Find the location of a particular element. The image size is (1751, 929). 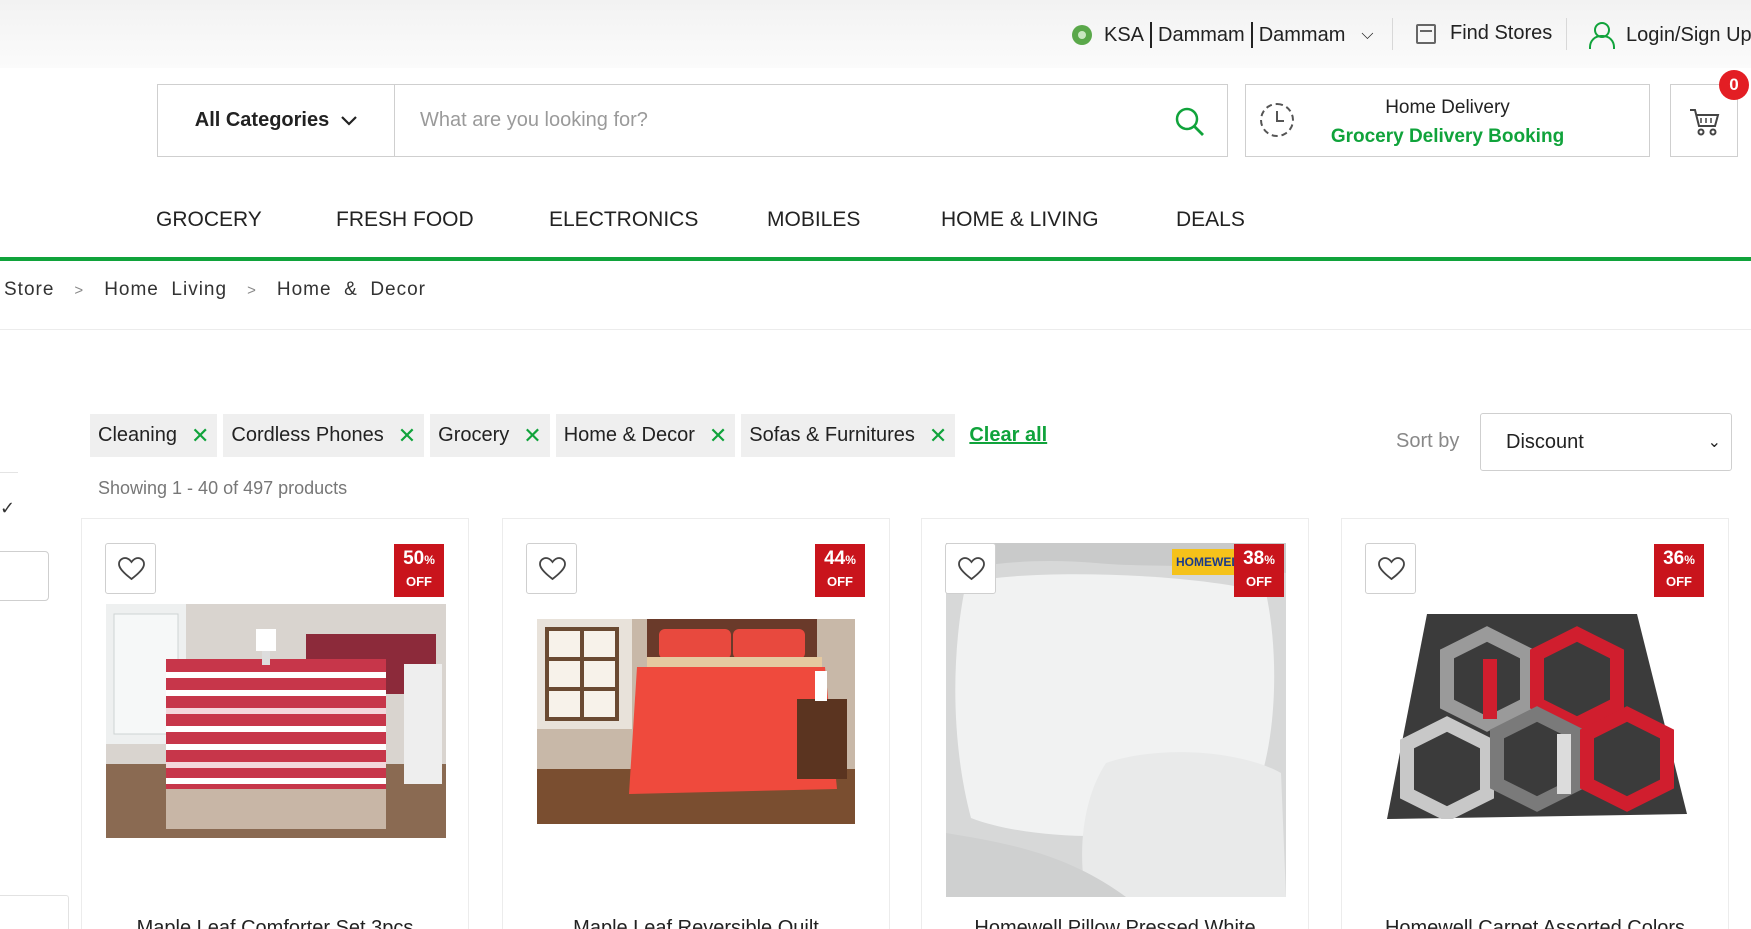

city-label: Dammam is located at coordinates (1201, 34).